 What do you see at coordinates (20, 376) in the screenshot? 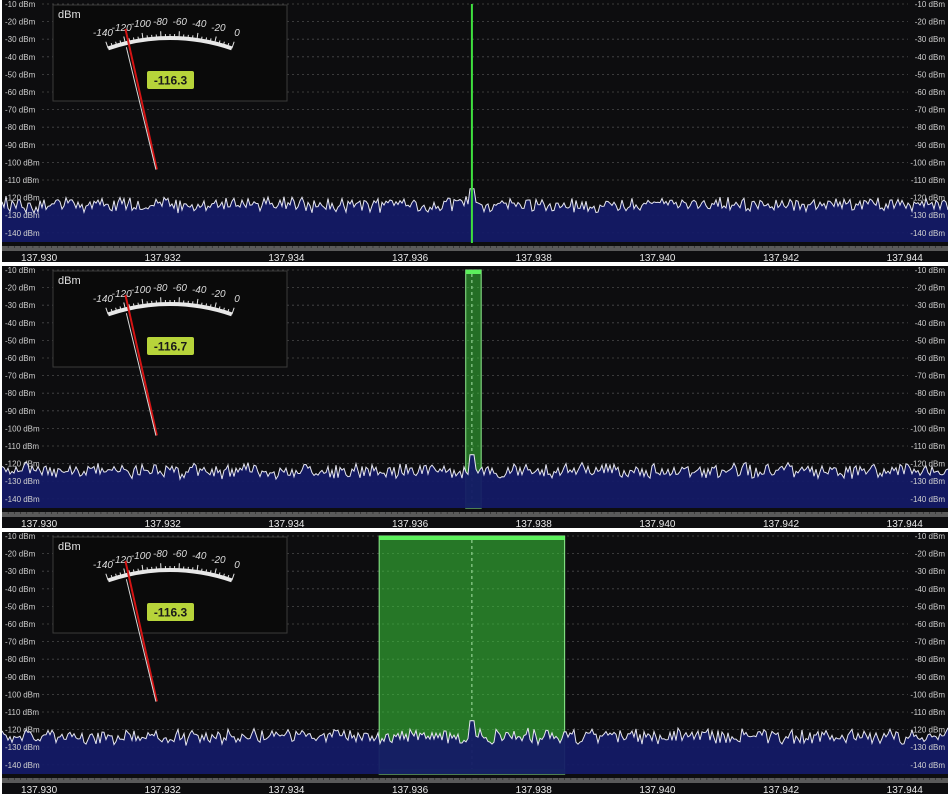
I see `y-tick-label-left: -70 dBm` at bounding box center [20, 376].